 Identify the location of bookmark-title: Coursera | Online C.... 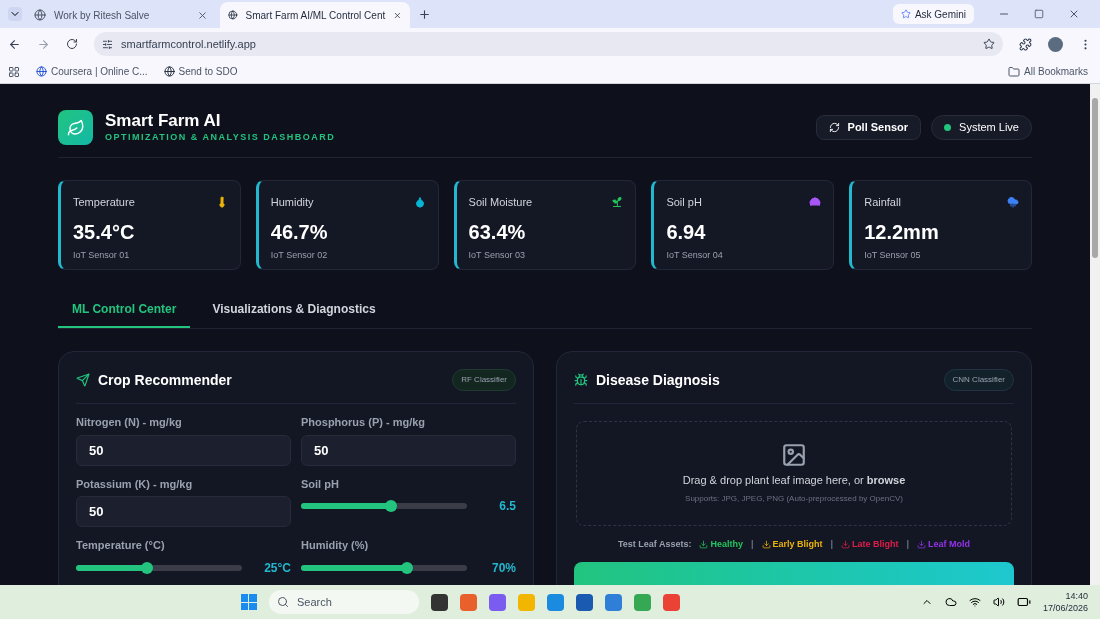
(99, 72).